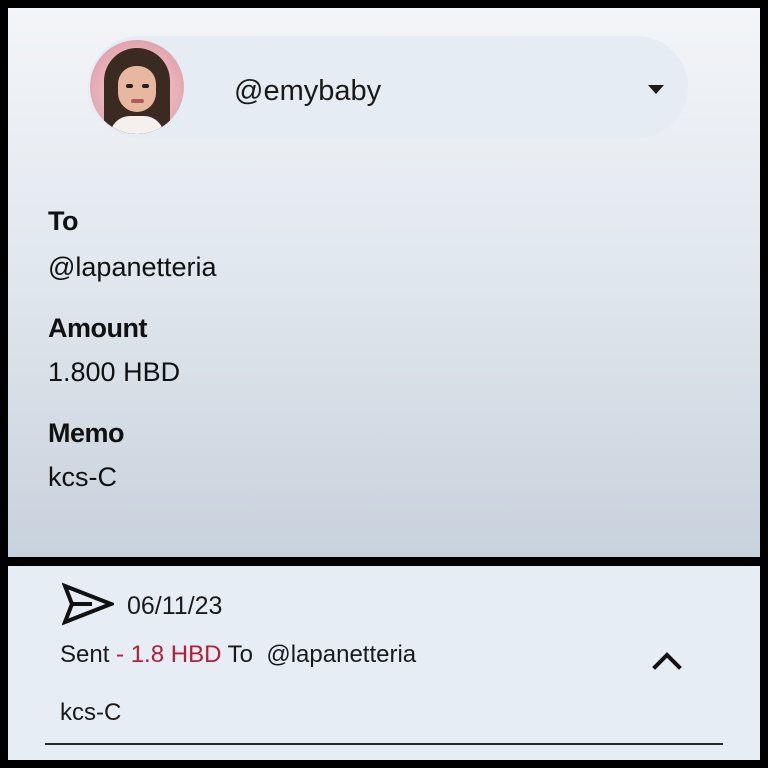 This screenshot has width=768, height=768. I want to click on caret-down-icon, so click(656, 89).